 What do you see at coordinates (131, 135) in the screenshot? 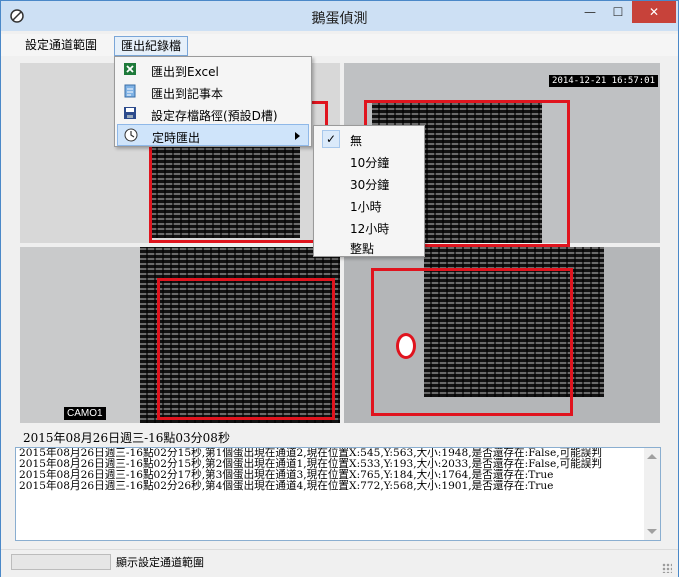
I see `clock-icon` at bounding box center [131, 135].